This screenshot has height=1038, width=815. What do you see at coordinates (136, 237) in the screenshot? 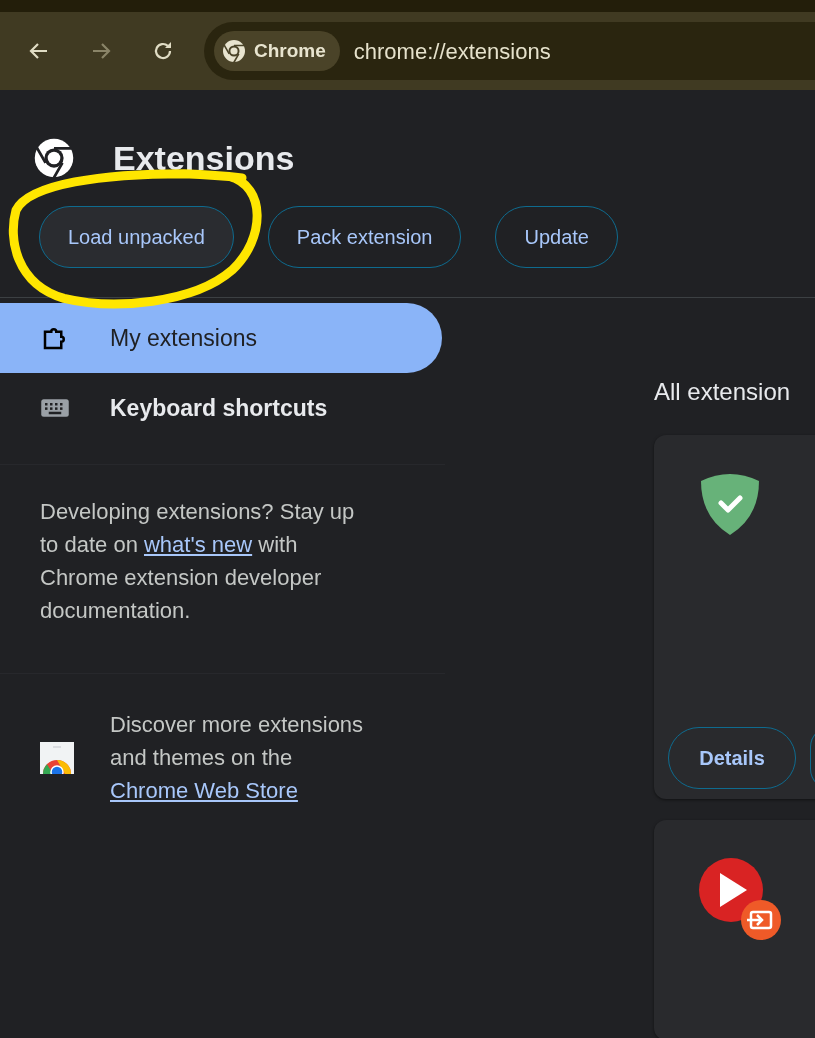
I see `action-button: Load unpacked` at bounding box center [136, 237].